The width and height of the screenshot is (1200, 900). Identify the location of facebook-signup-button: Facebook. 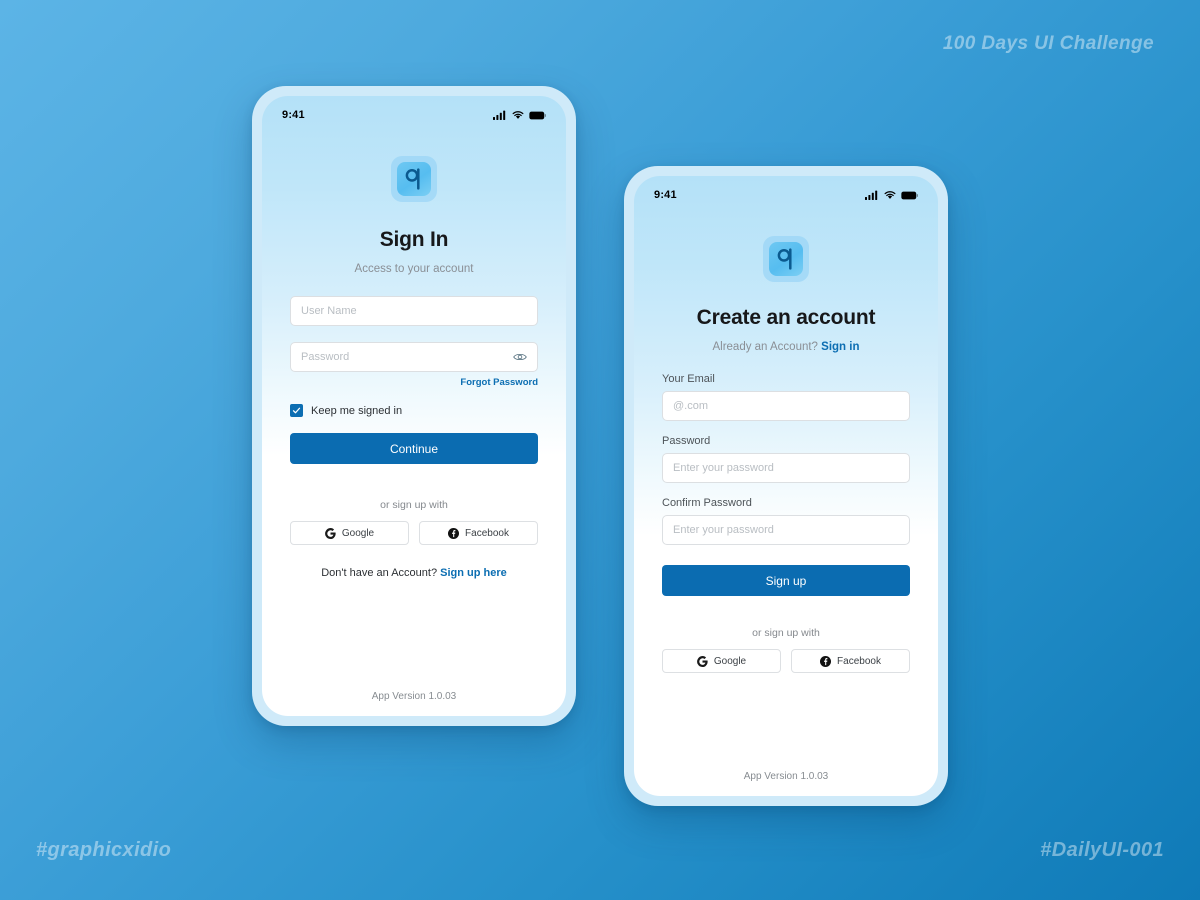
(850, 661).